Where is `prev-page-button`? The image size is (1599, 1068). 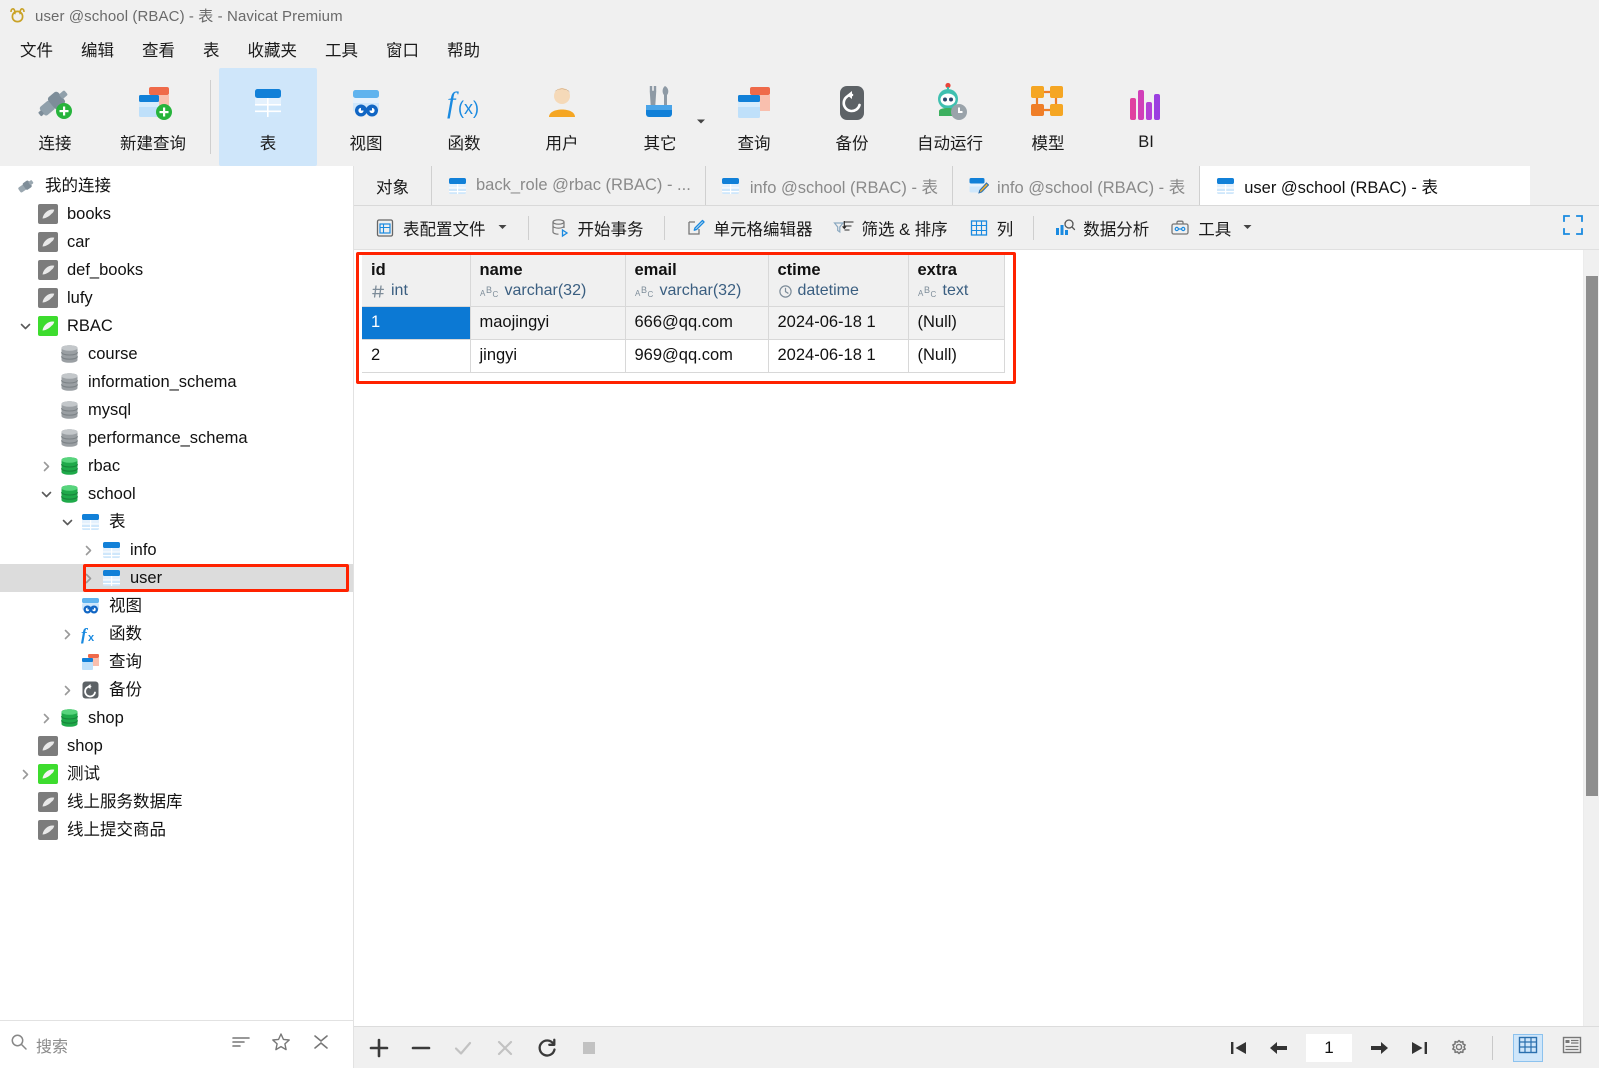
prev-page-button is located at coordinates (1279, 1048).